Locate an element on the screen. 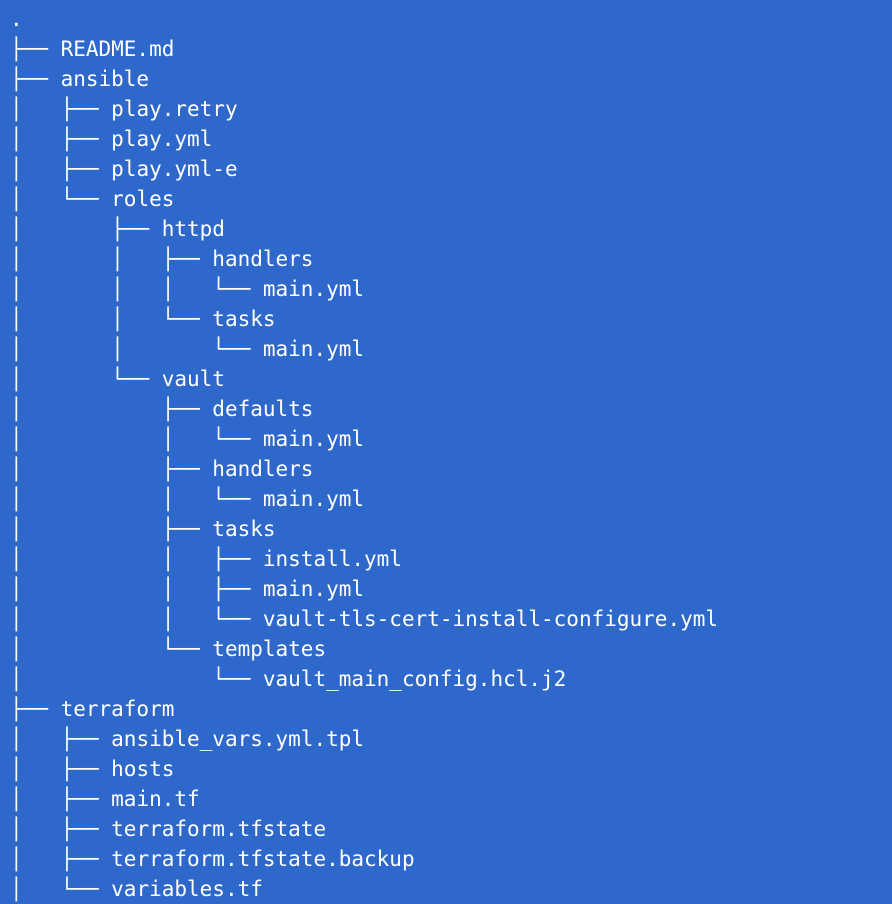 This screenshot has height=904, width=892. tree-node-name: terraform is located at coordinates (117, 709).